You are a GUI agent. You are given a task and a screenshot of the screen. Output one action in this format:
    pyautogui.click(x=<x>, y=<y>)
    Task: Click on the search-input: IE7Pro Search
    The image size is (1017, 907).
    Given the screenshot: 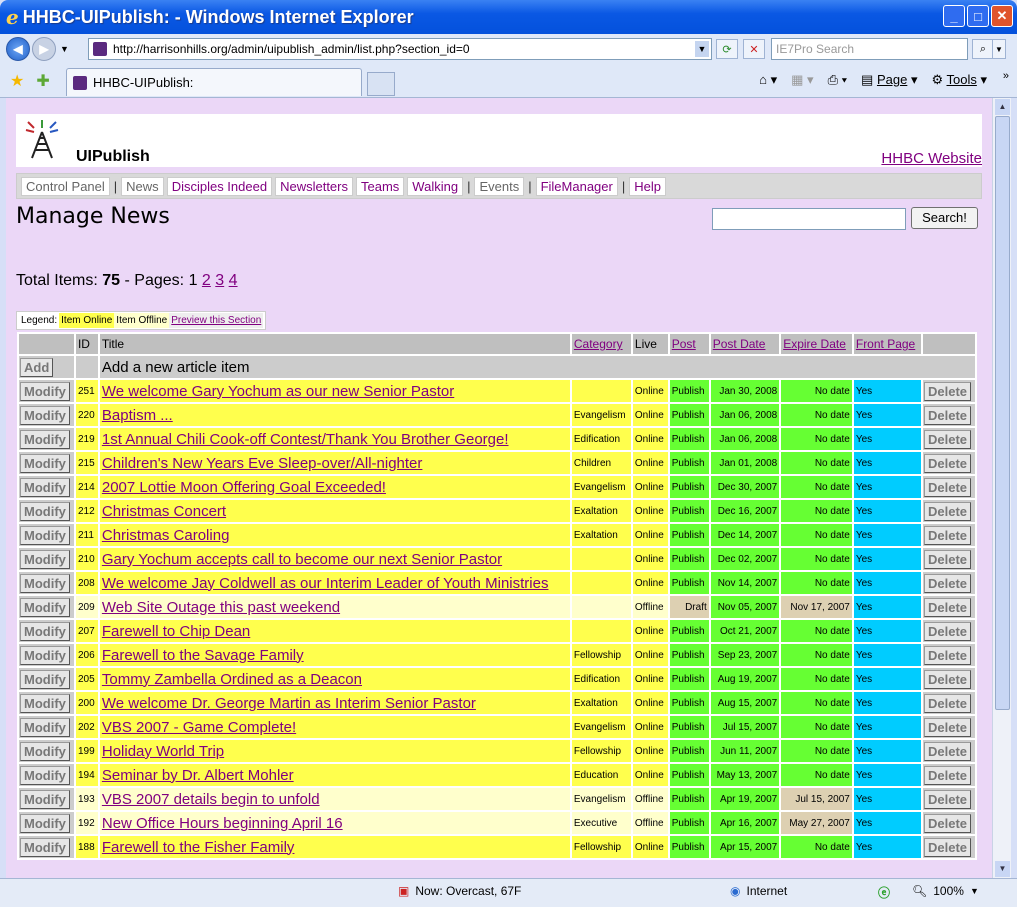 What is the action you would take?
    pyautogui.click(x=869, y=49)
    